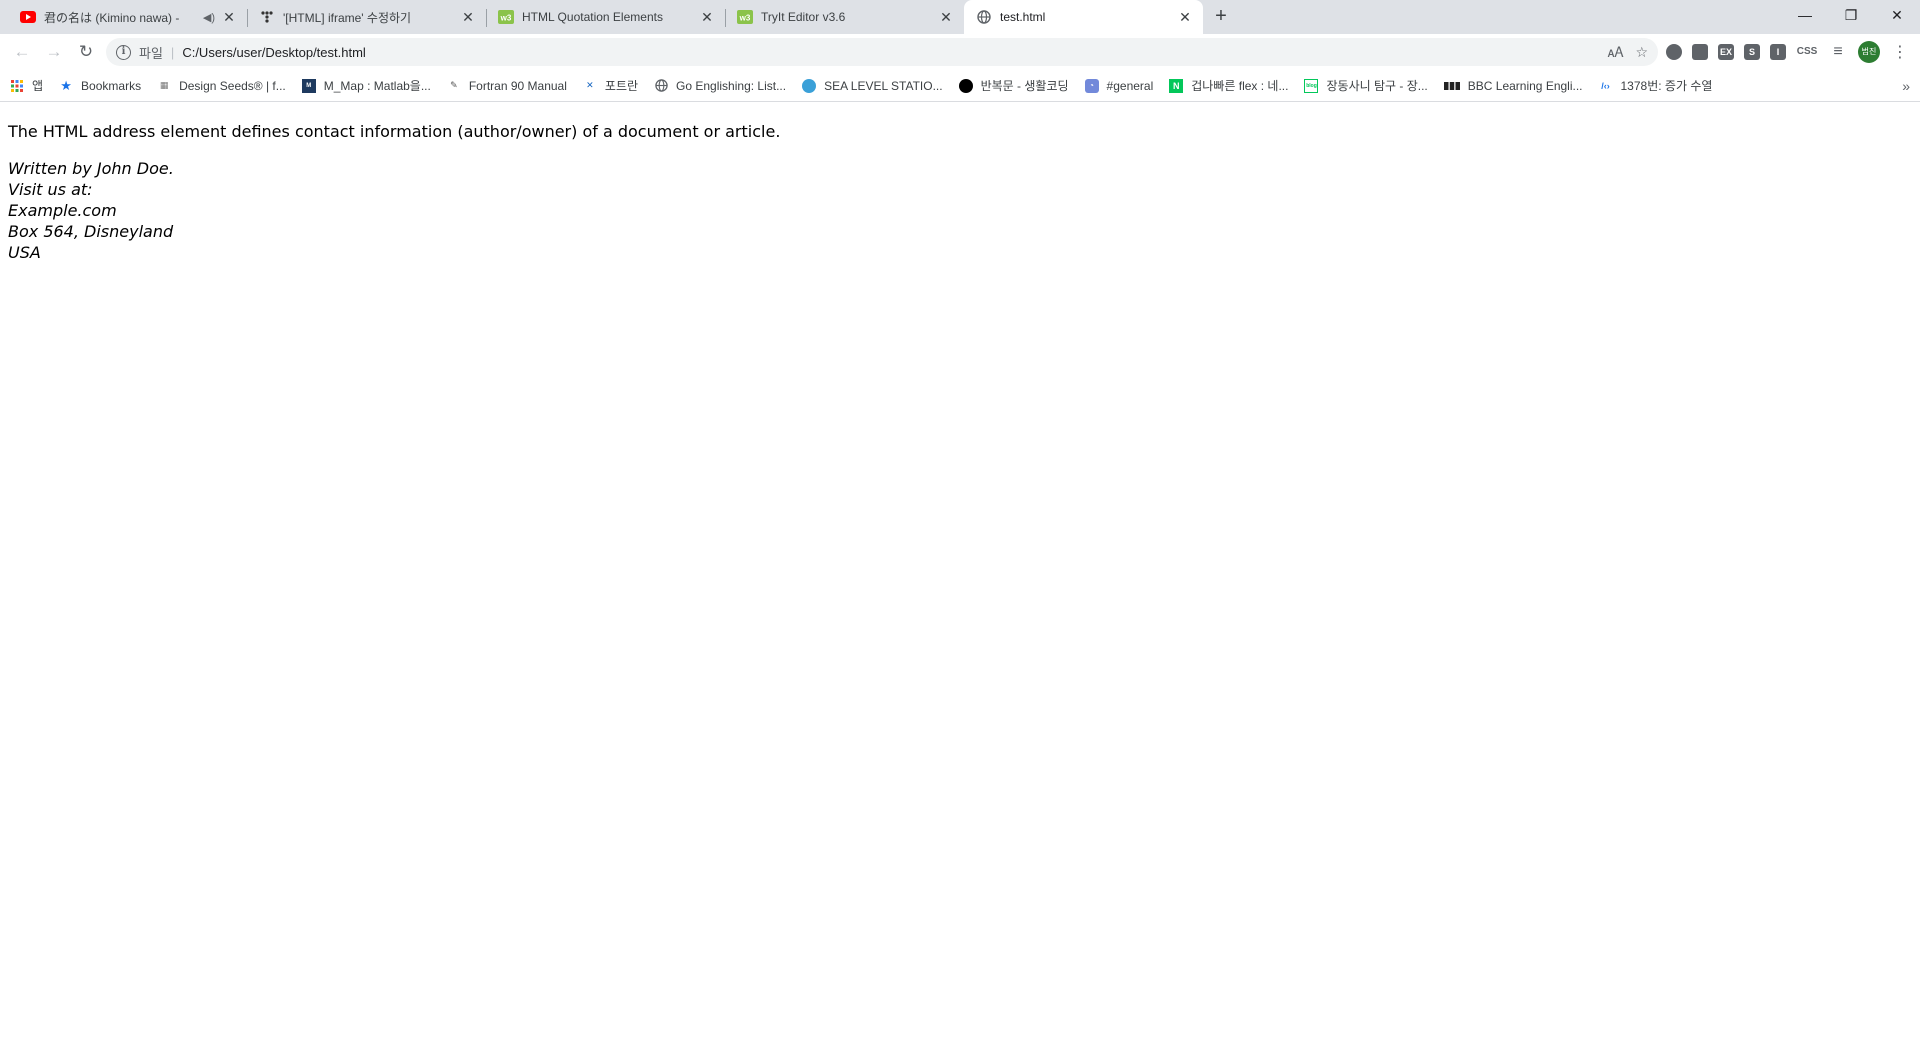 Image resolution: width=1920 pixels, height=1040 pixels. What do you see at coordinates (1130, 85) in the screenshot?
I see `bookmark-label: #general` at bounding box center [1130, 85].